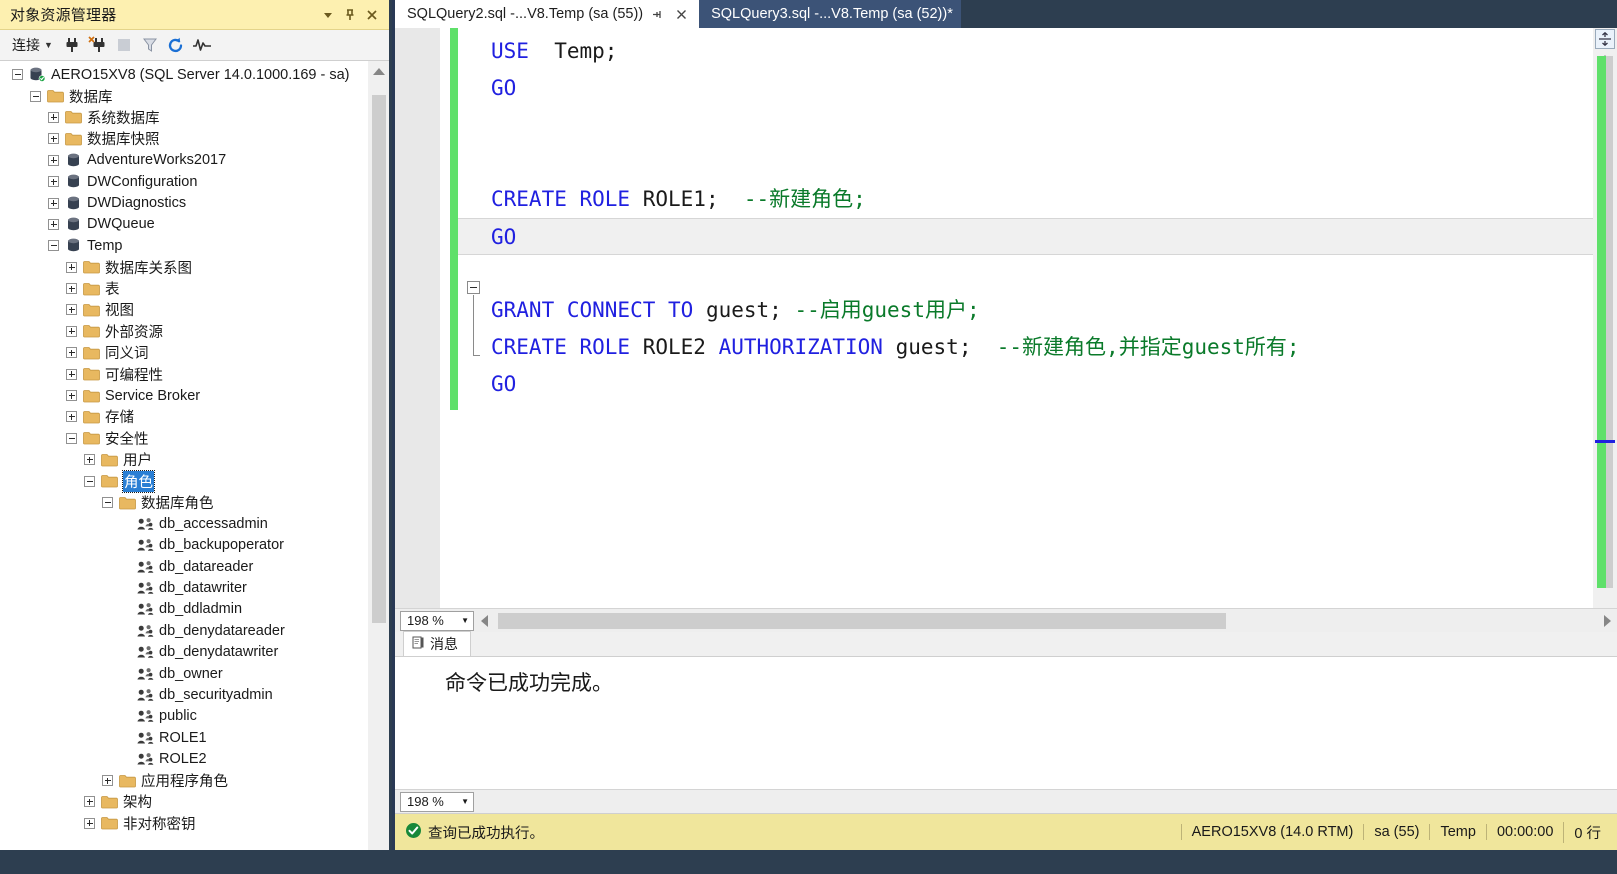 The width and height of the screenshot is (1617, 874). I want to click on editor-scroll-track, so click(1605, 320).